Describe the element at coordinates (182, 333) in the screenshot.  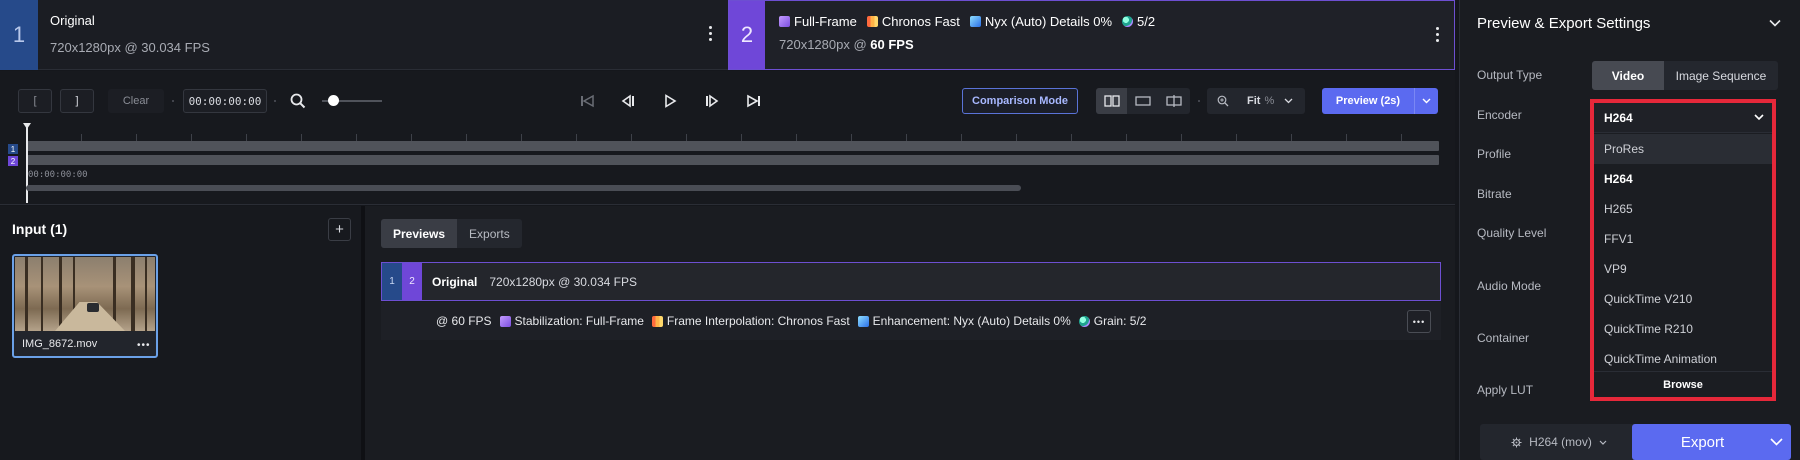
I see `input-panel: Input (1) + IMG_8672.mov •••` at that location.